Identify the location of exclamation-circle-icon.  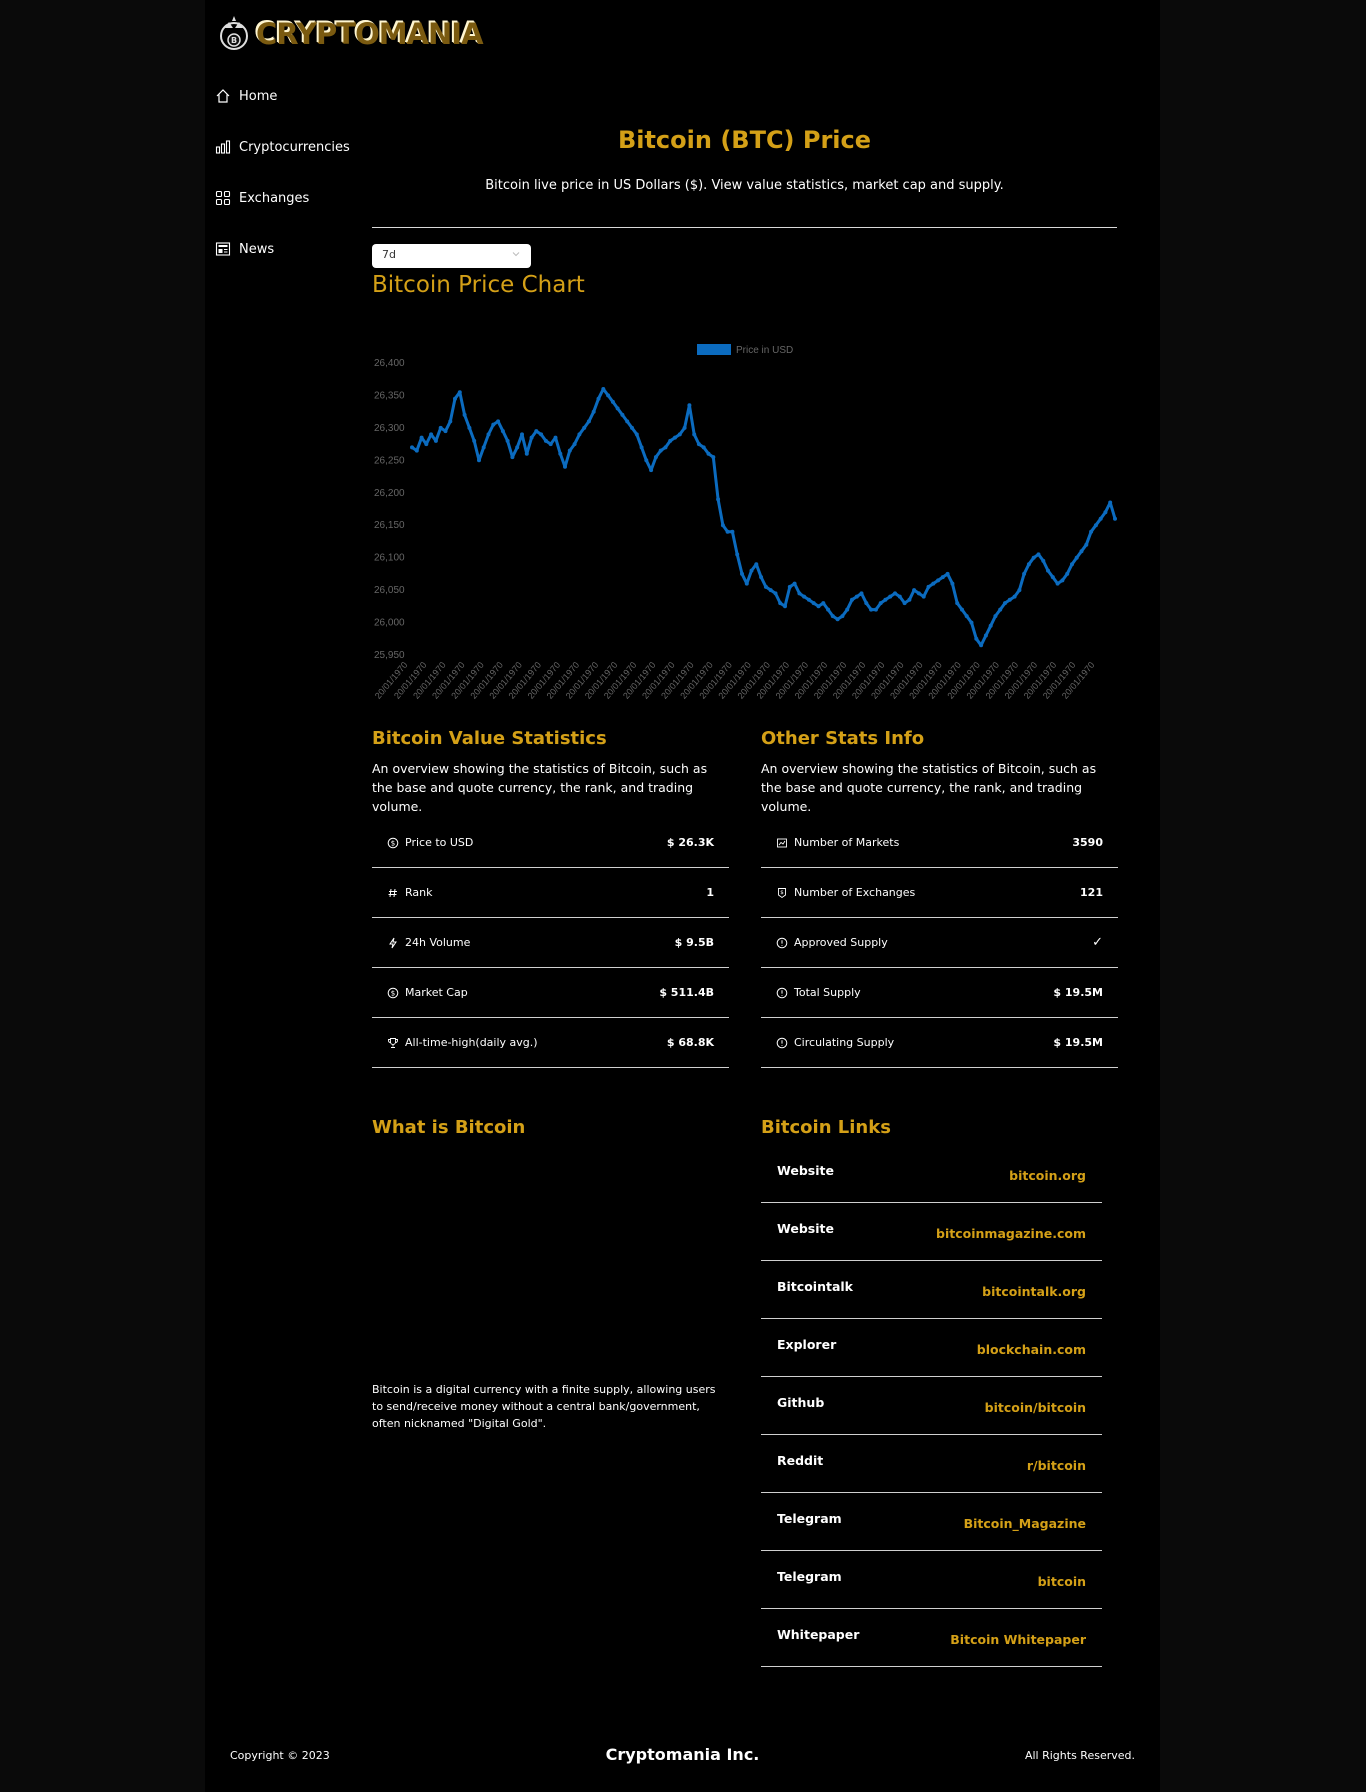
(782, 1042).